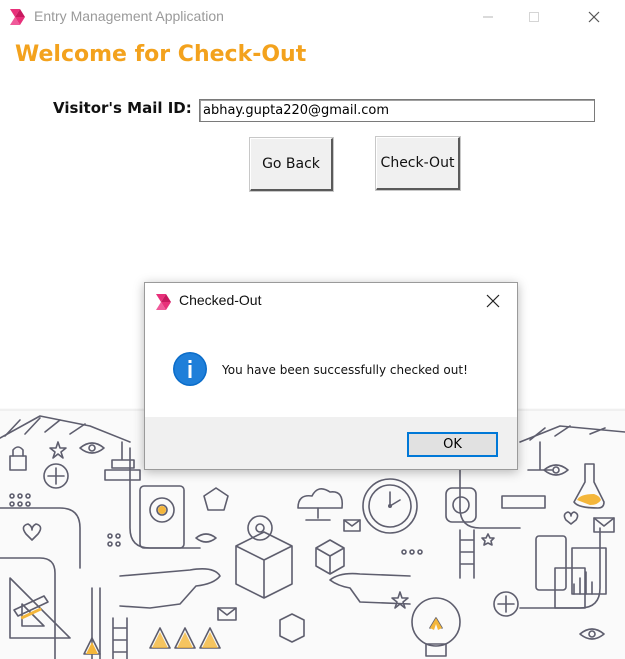 The image size is (625, 659). What do you see at coordinates (220, 300) in the screenshot?
I see `dialog-title: Checked-Out` at bounding box center [220, 300].